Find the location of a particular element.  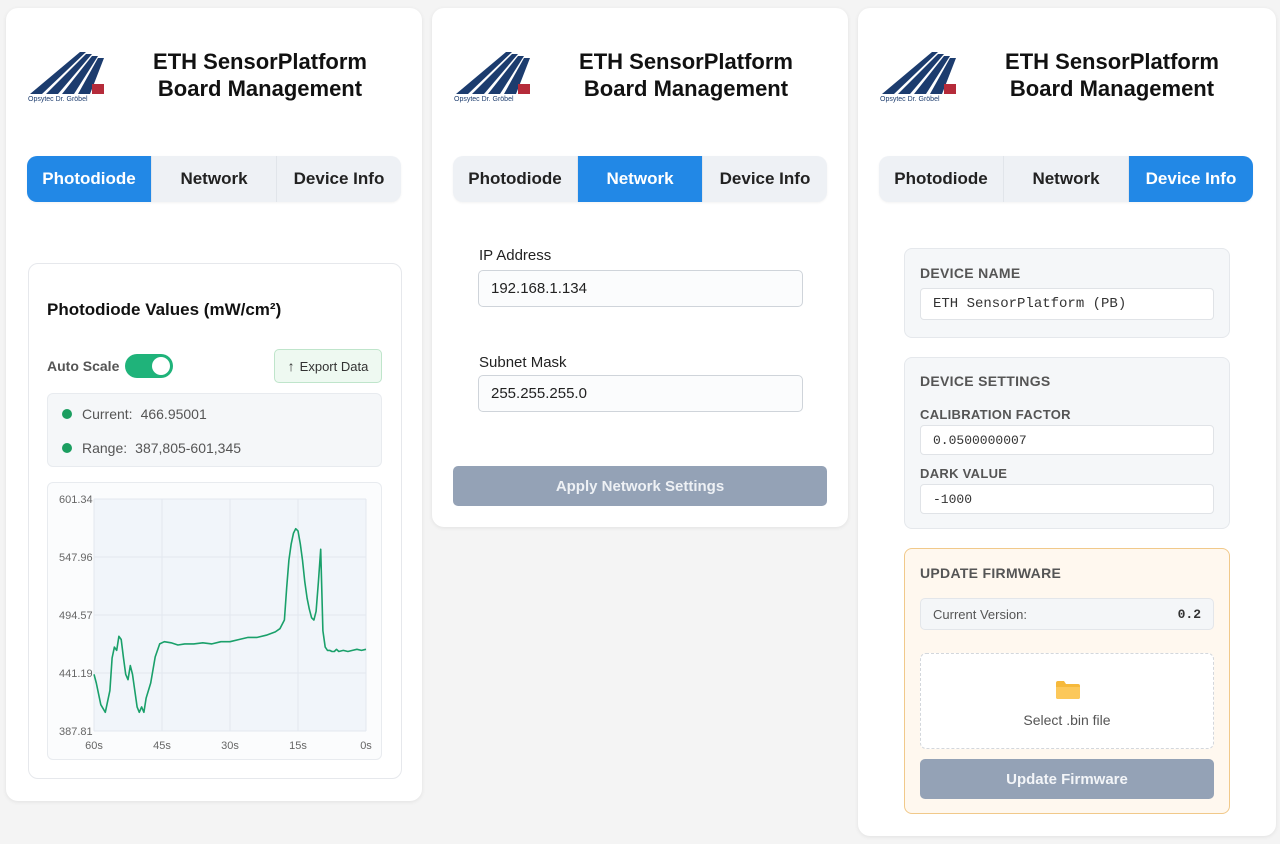

x-tick-label: 30s is located at coordinates (230, 746).